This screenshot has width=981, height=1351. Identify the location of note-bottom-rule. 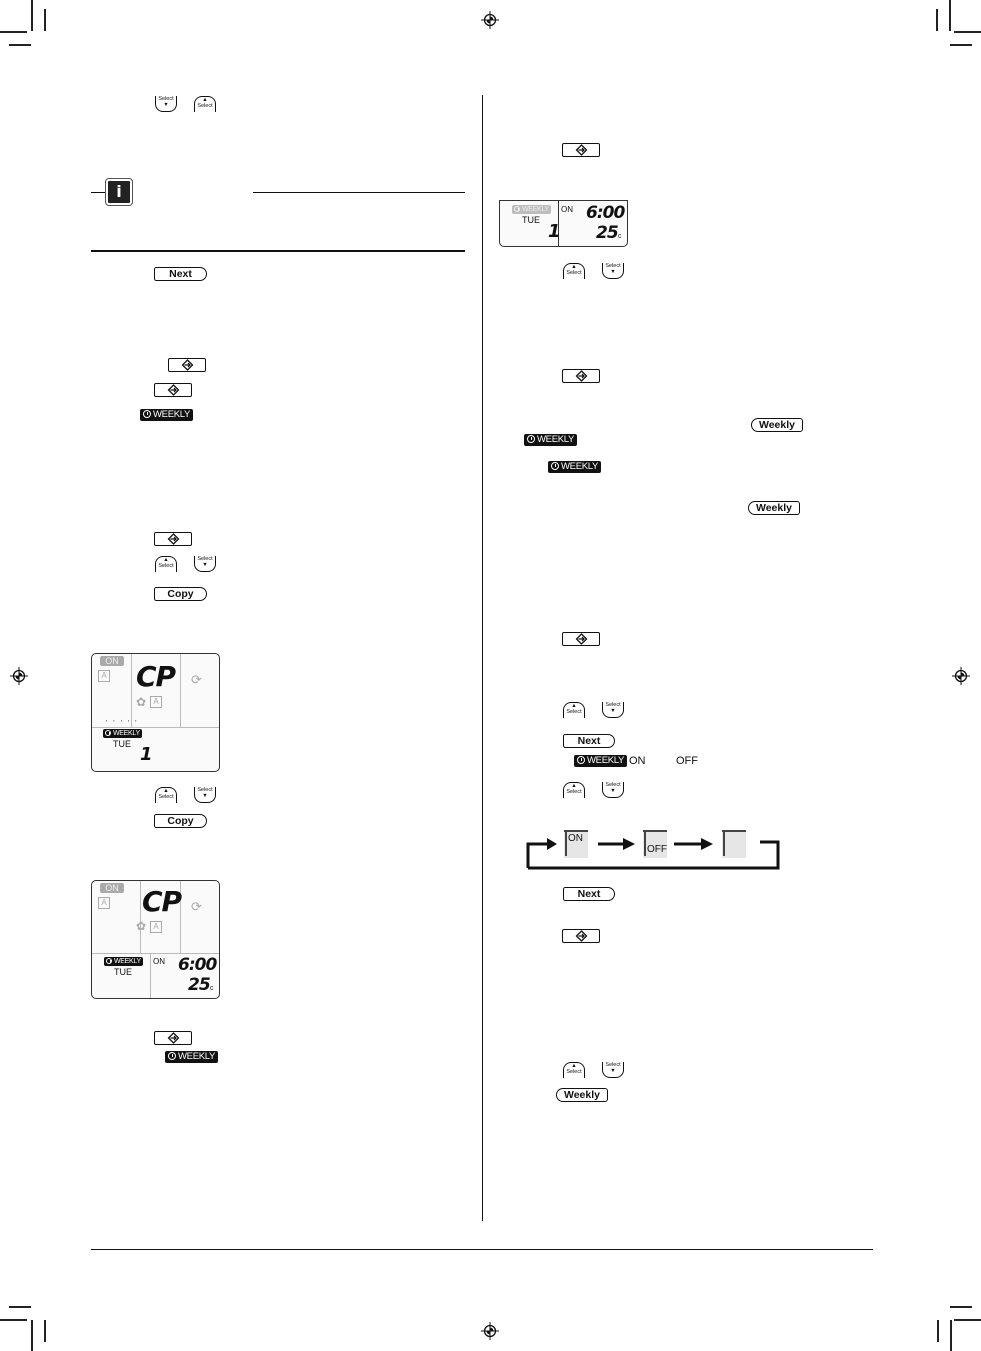
(278, 251).